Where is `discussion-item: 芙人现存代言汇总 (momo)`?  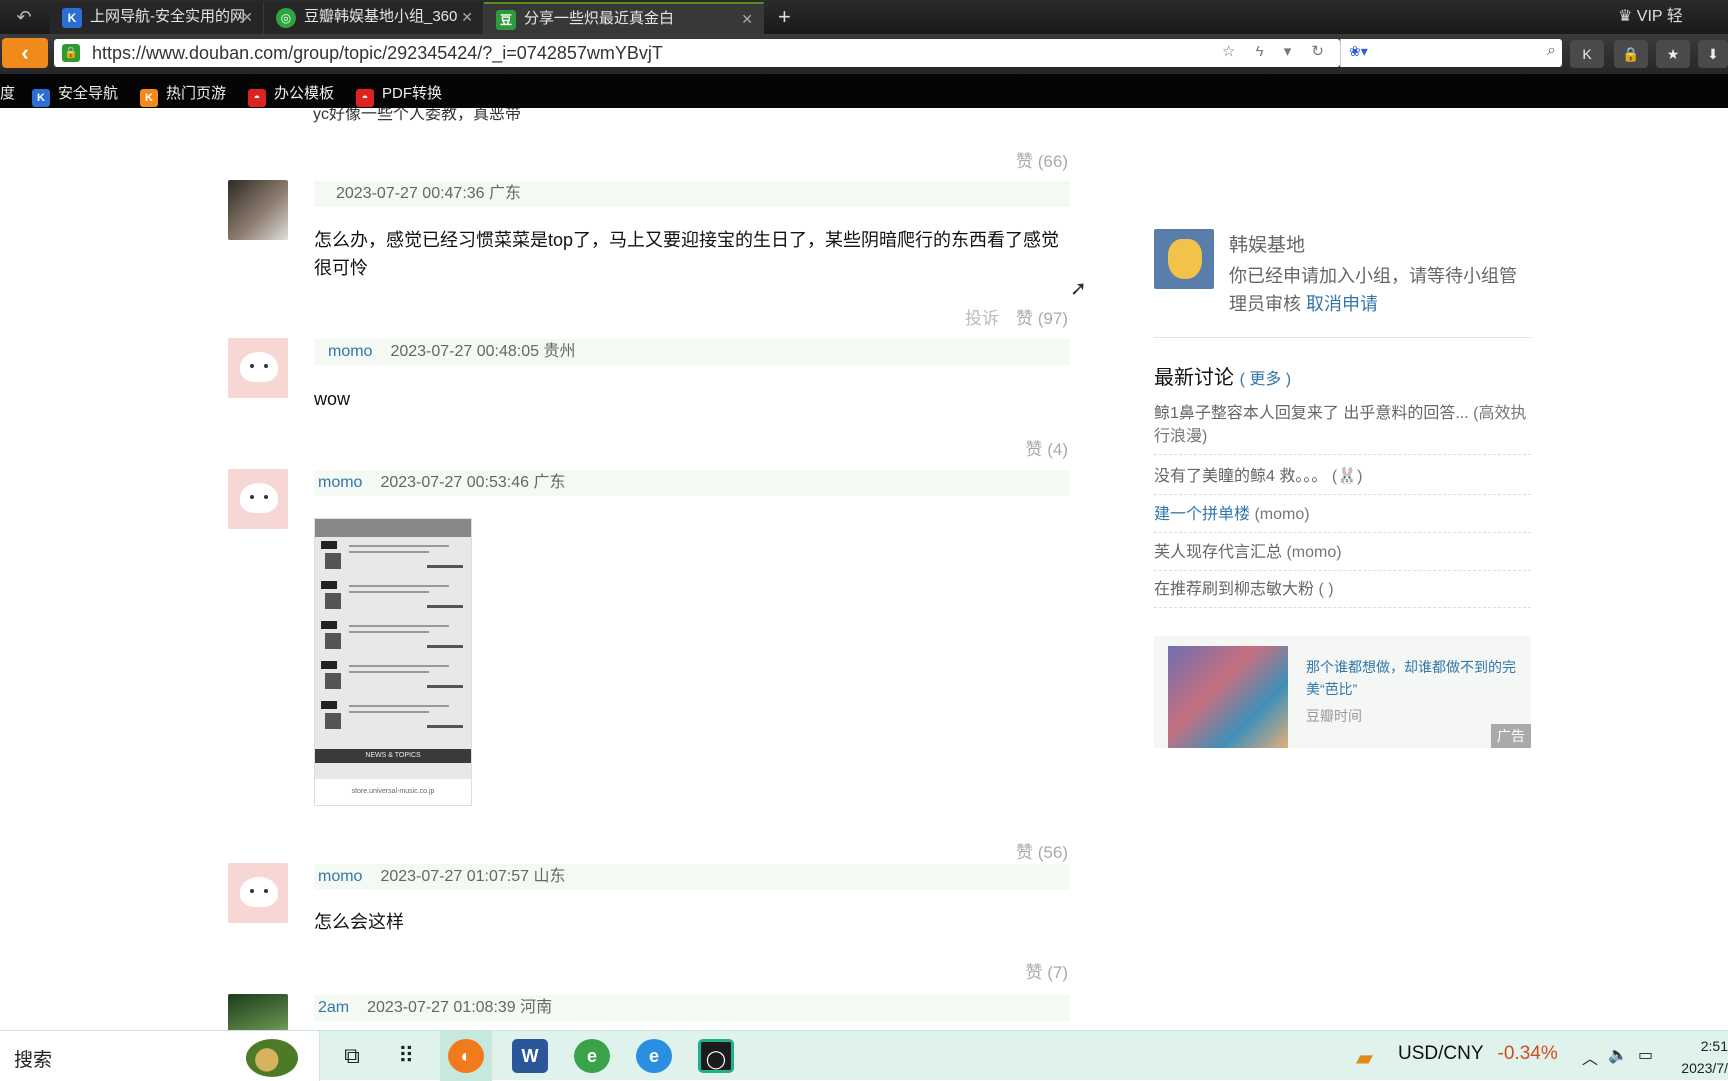
discussion-item: 芙人现存代言汇总 (momo) is located at coordinates (1342, 556).